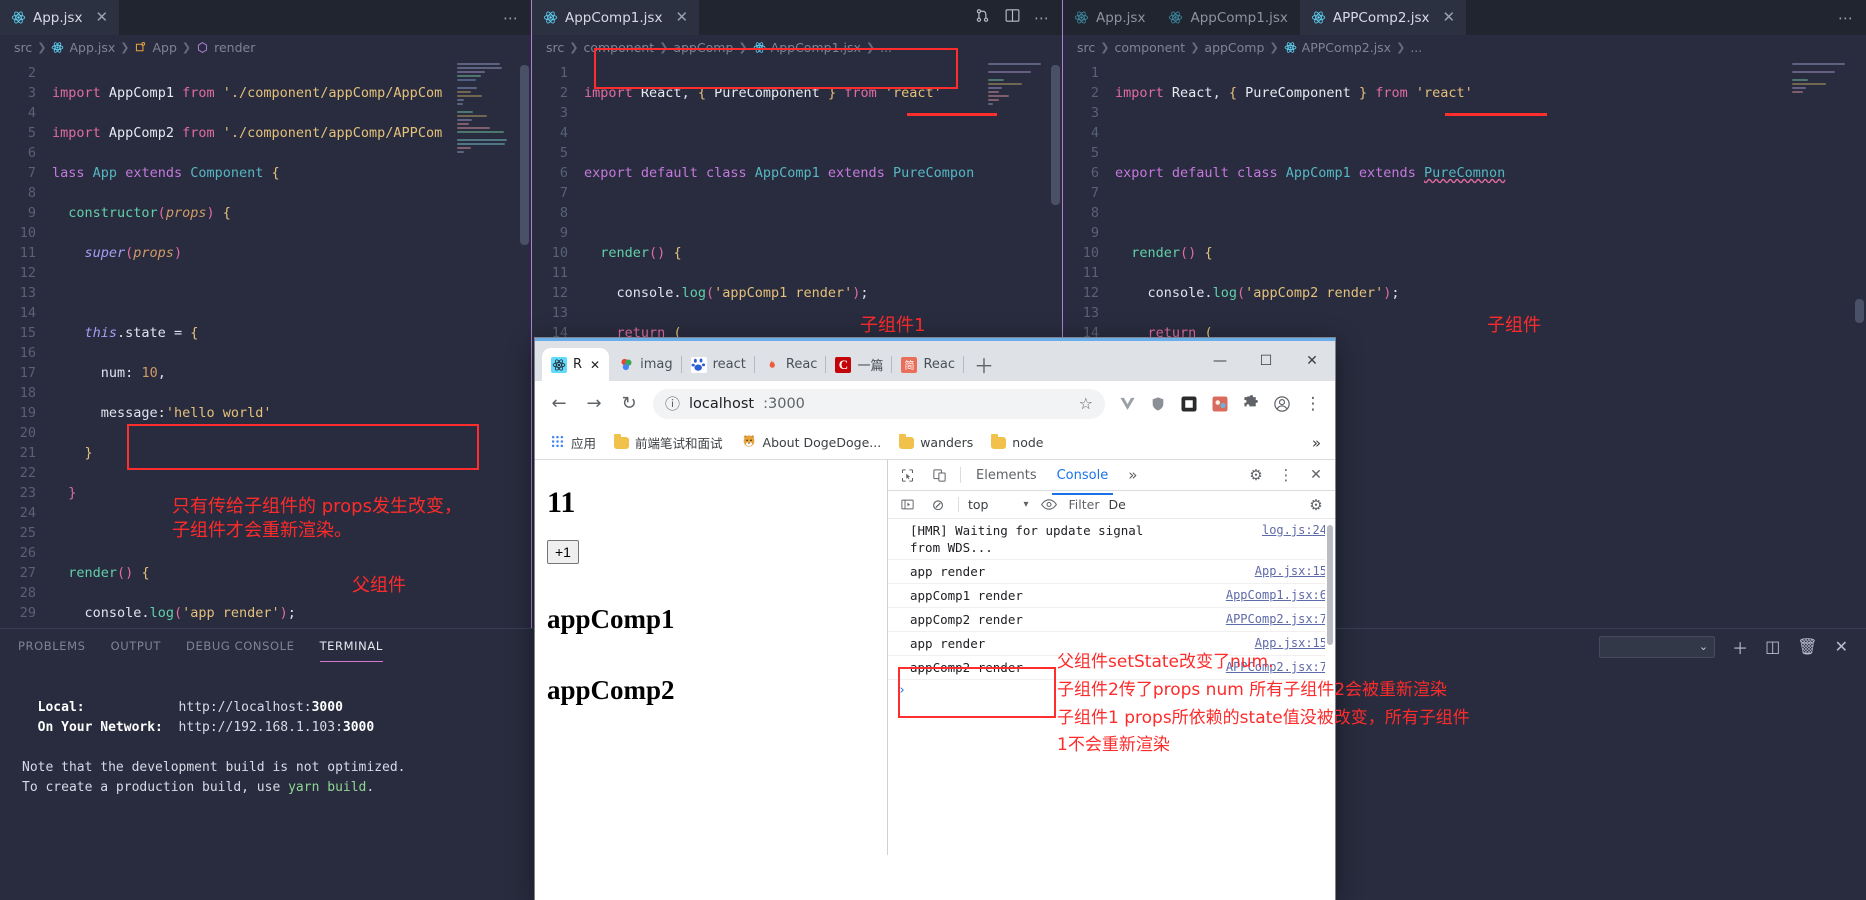  I want to click on breadcrumb-item: AppComp1.jsx, so click(816, 47).